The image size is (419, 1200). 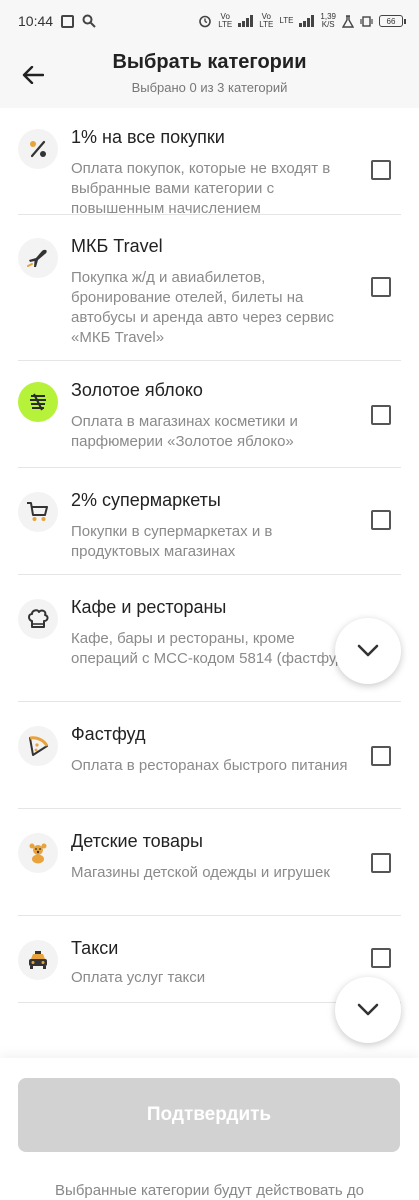 I want to click on category-title: МКБ Travel, so click(x=117, y=246).